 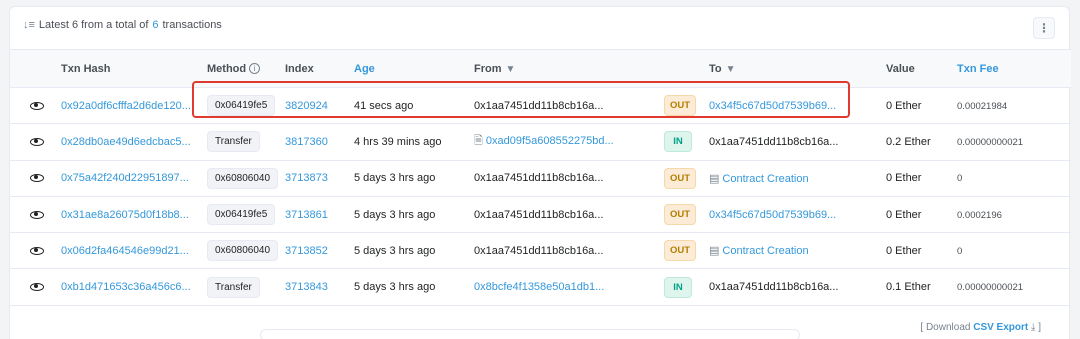 What do you see at coordinates (306, 178) in the screenshot?
I see `index-link: 3713873` at bounding box center [306, 178].